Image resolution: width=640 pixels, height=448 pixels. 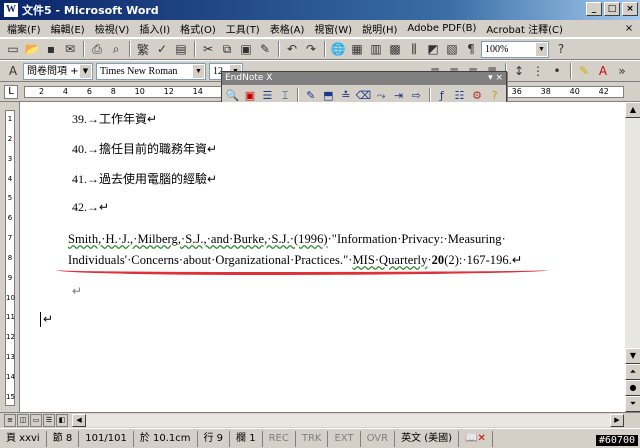 What do you see at coordinates (166, 438) in the screenshot?
I see `status-position: 於 10.1cm` at bounding box center [166, 438].